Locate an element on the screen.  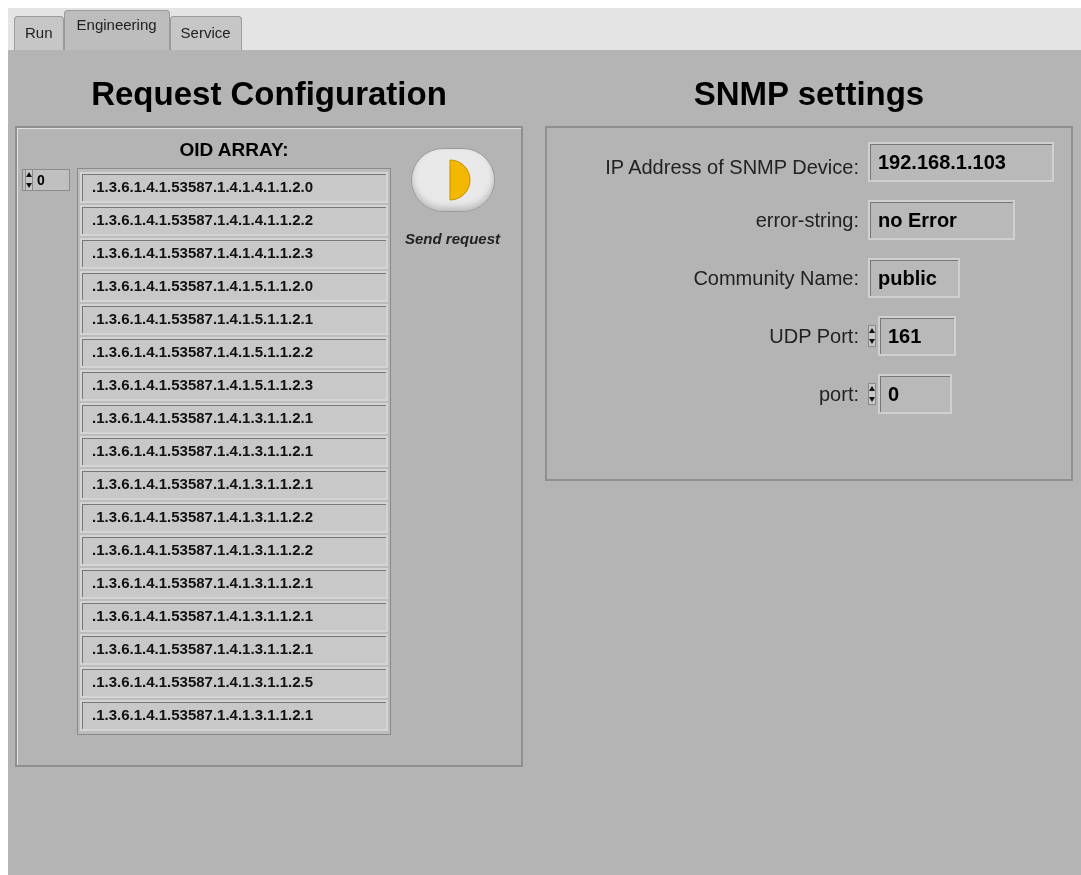
tab: Service is located at coordinates (205, 33).